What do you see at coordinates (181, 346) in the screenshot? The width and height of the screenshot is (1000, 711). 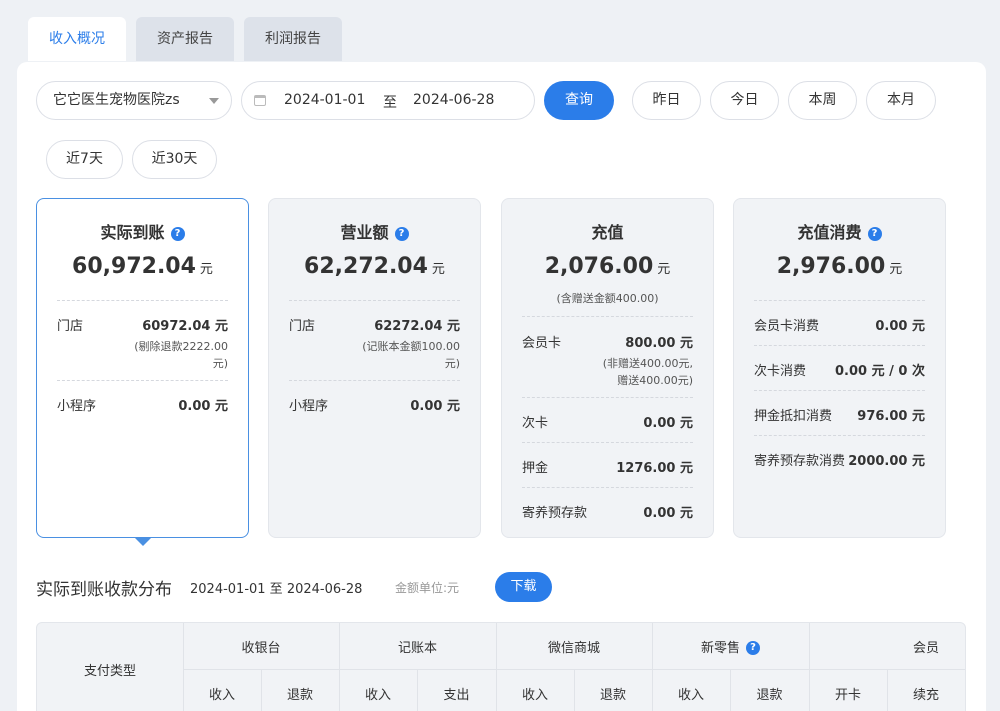 I see `row-note: (剔除退款2222.00` at bounding box center [181, 346].